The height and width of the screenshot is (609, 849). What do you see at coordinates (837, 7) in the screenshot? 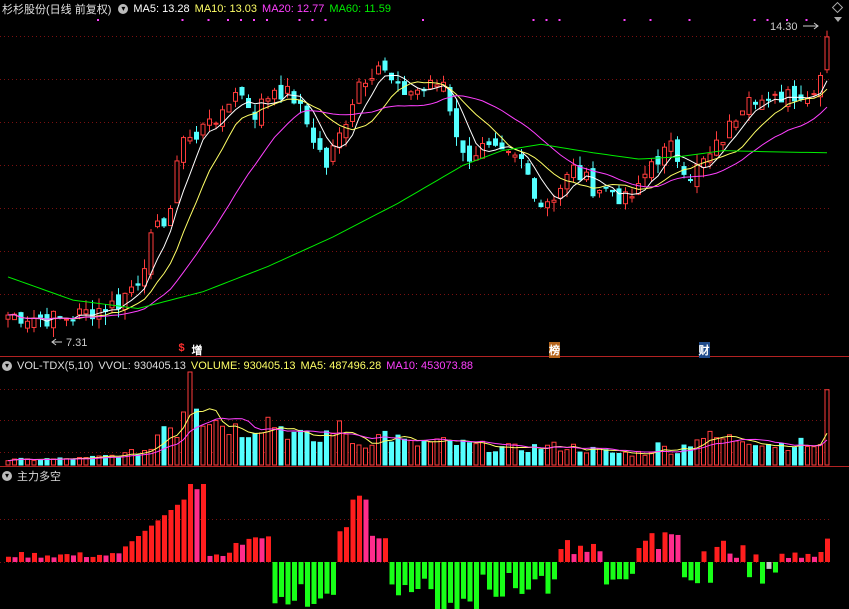
I see `diamond-icon` at bounding box center [837, 7].